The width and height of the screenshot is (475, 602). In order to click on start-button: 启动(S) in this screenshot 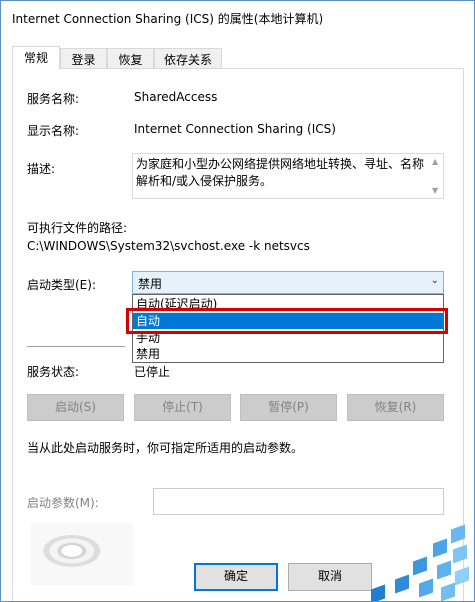, I will do `click(75, 407)`.